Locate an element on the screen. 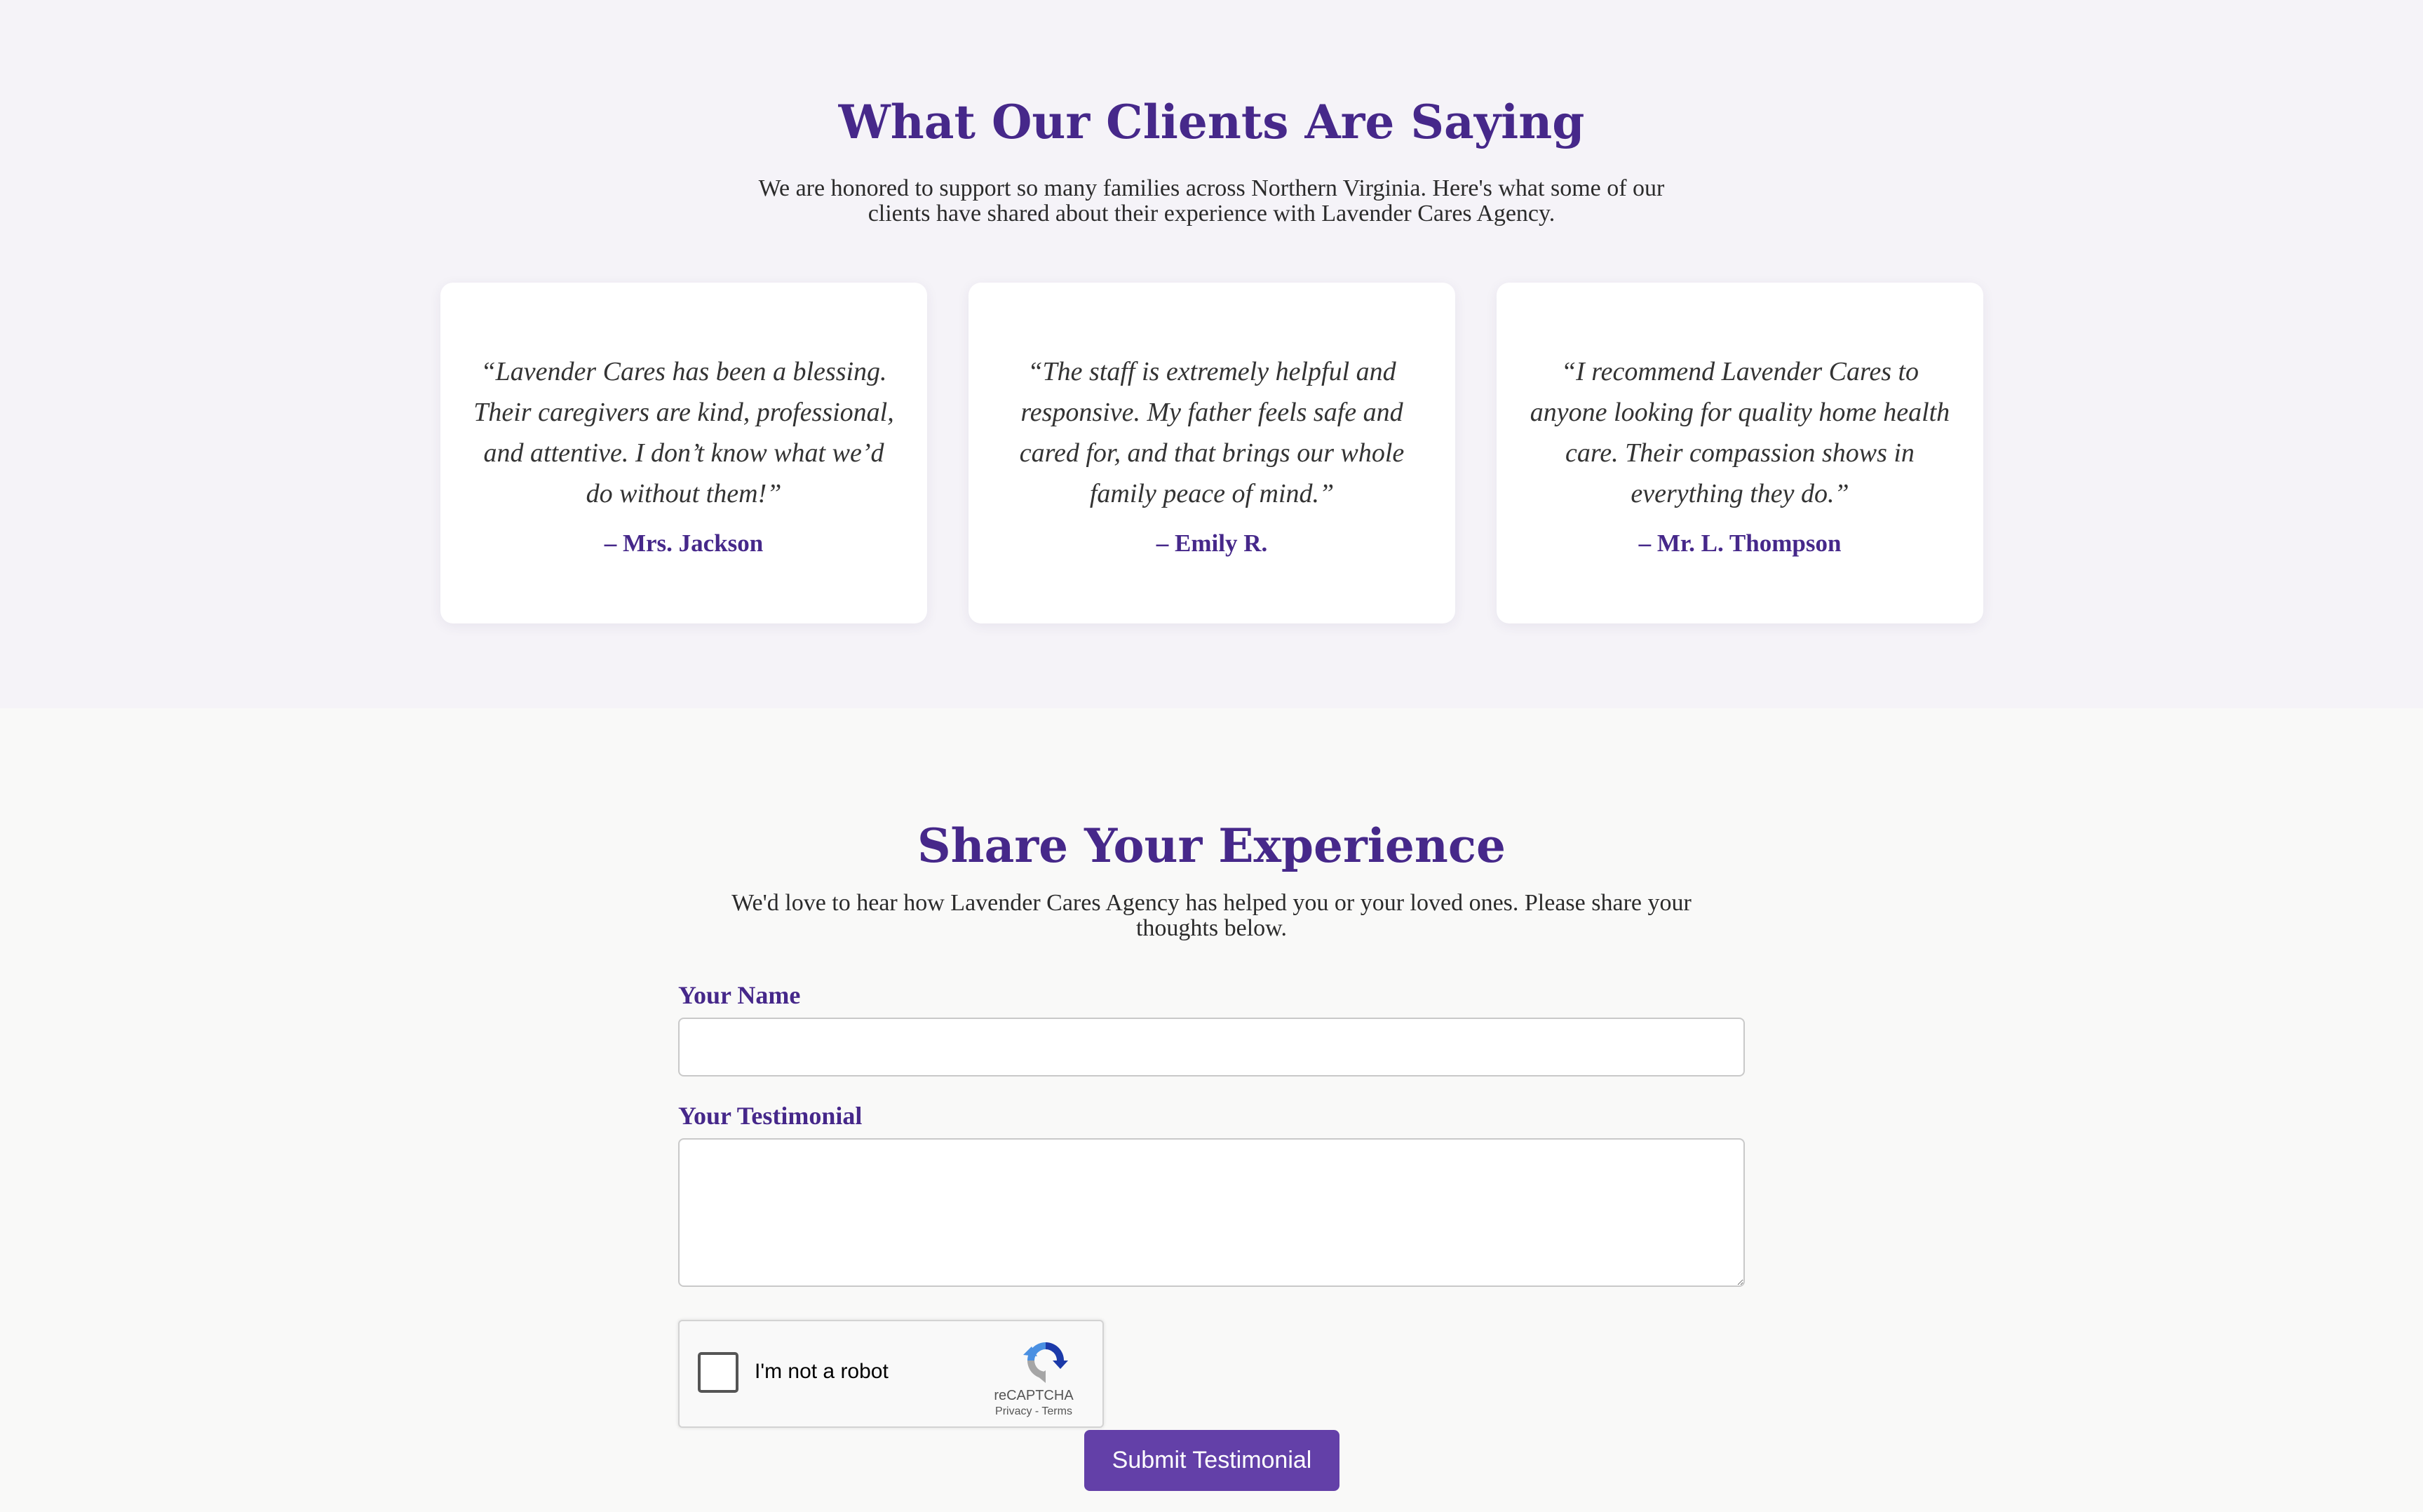 The image size is (2423, 1512). recaptcha-checkbox is located at coordinates (718, 1372).